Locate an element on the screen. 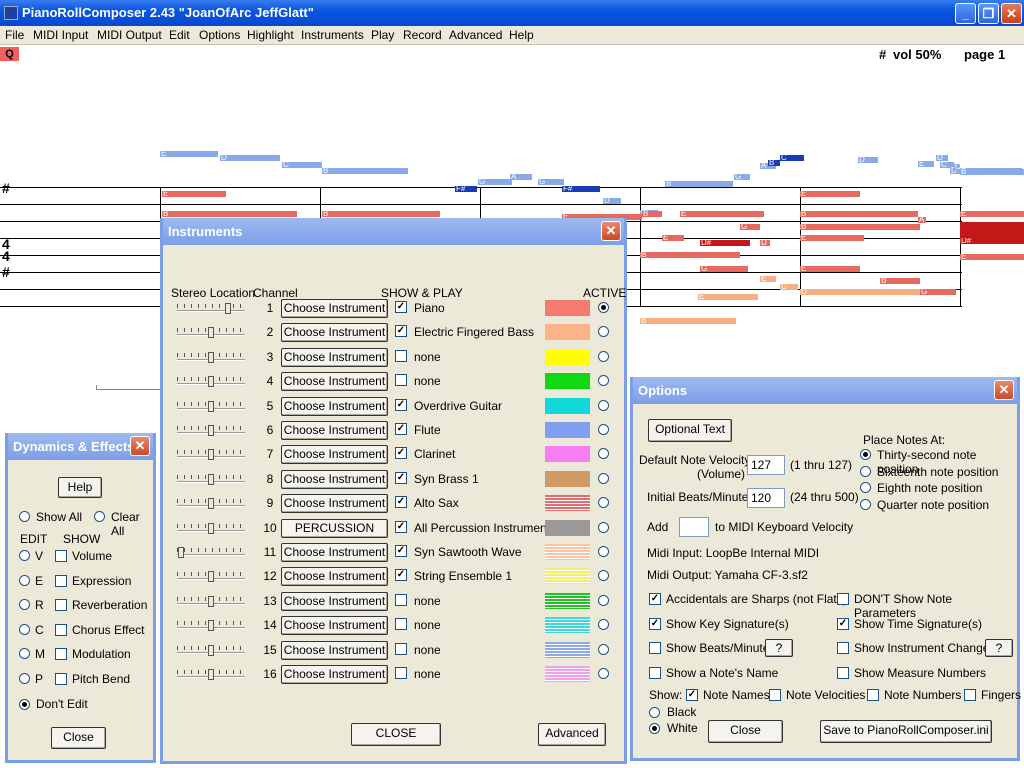 The width and height of the screenshot is (1024, 768). menu-midi-output: MIDI Output is located at coordinates (129, 35).